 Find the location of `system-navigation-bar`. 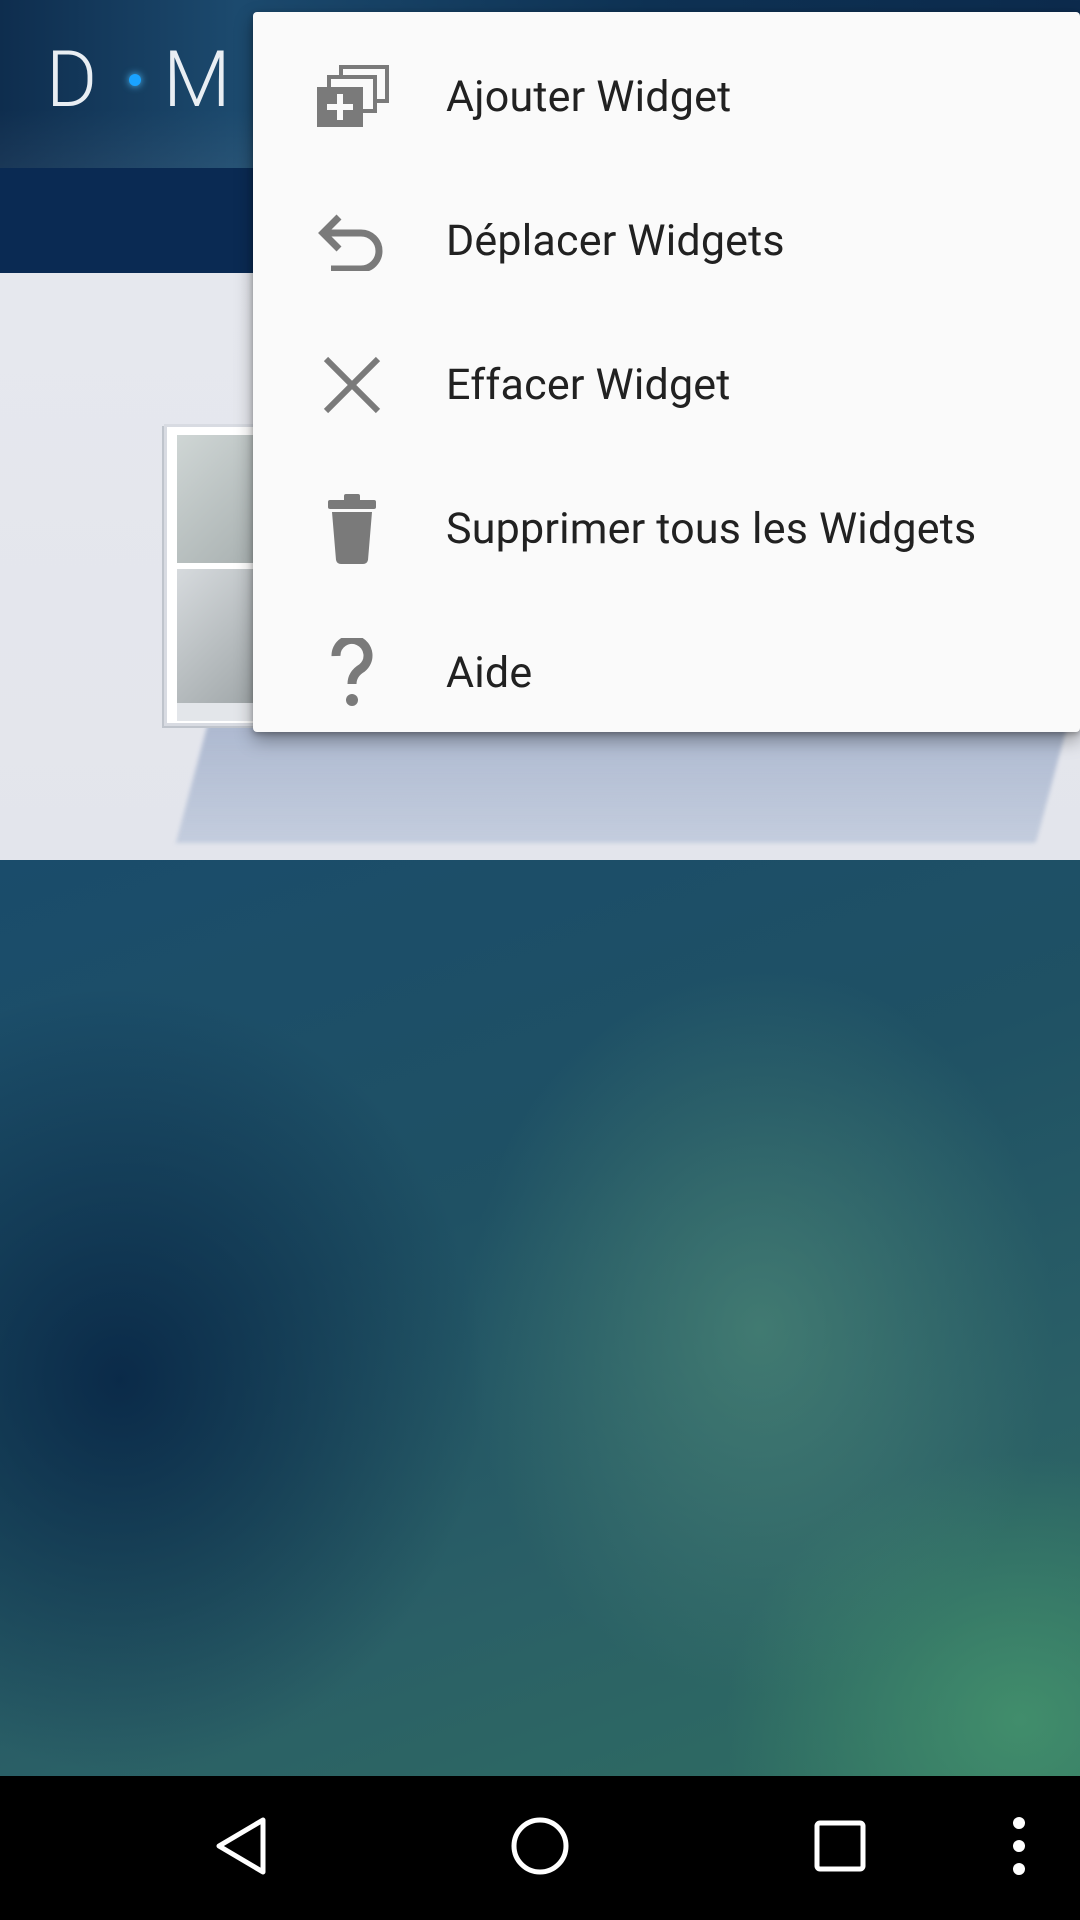

system-navigation-bar is located at coordinates (540, 1848).